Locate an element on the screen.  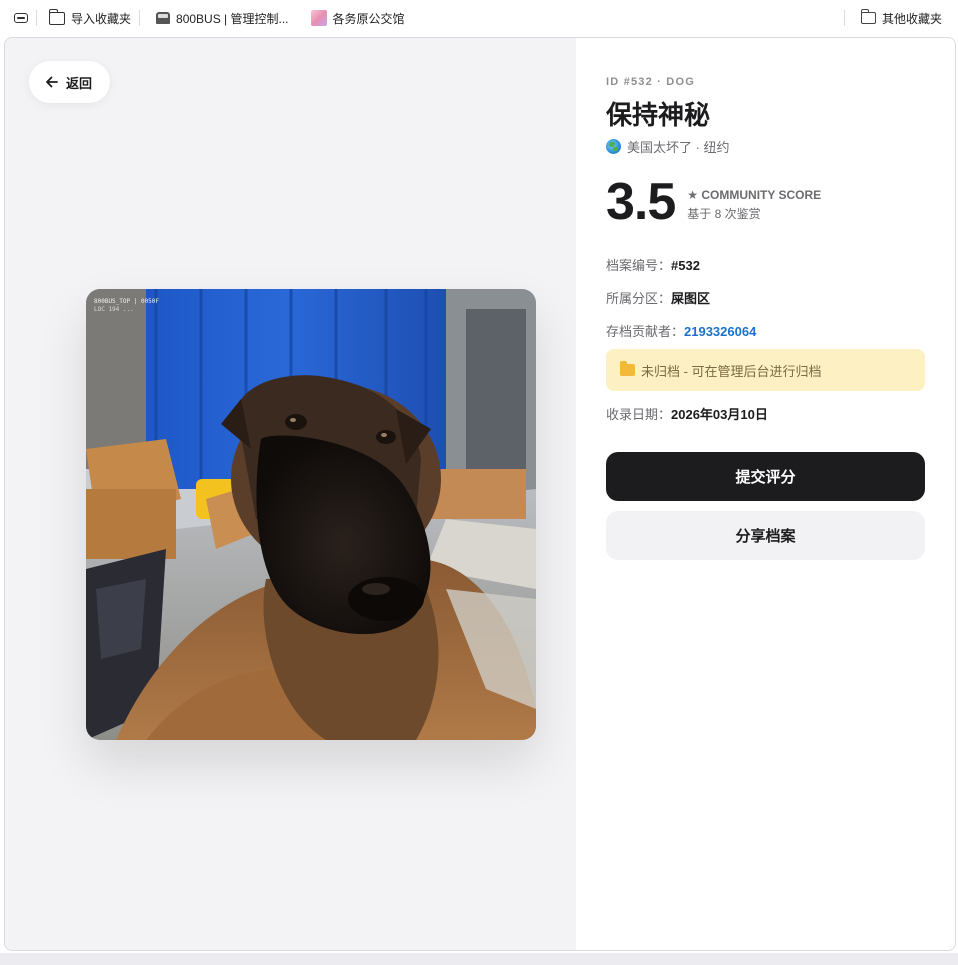
window-bottom-strip is located at coordinates (479, 959).